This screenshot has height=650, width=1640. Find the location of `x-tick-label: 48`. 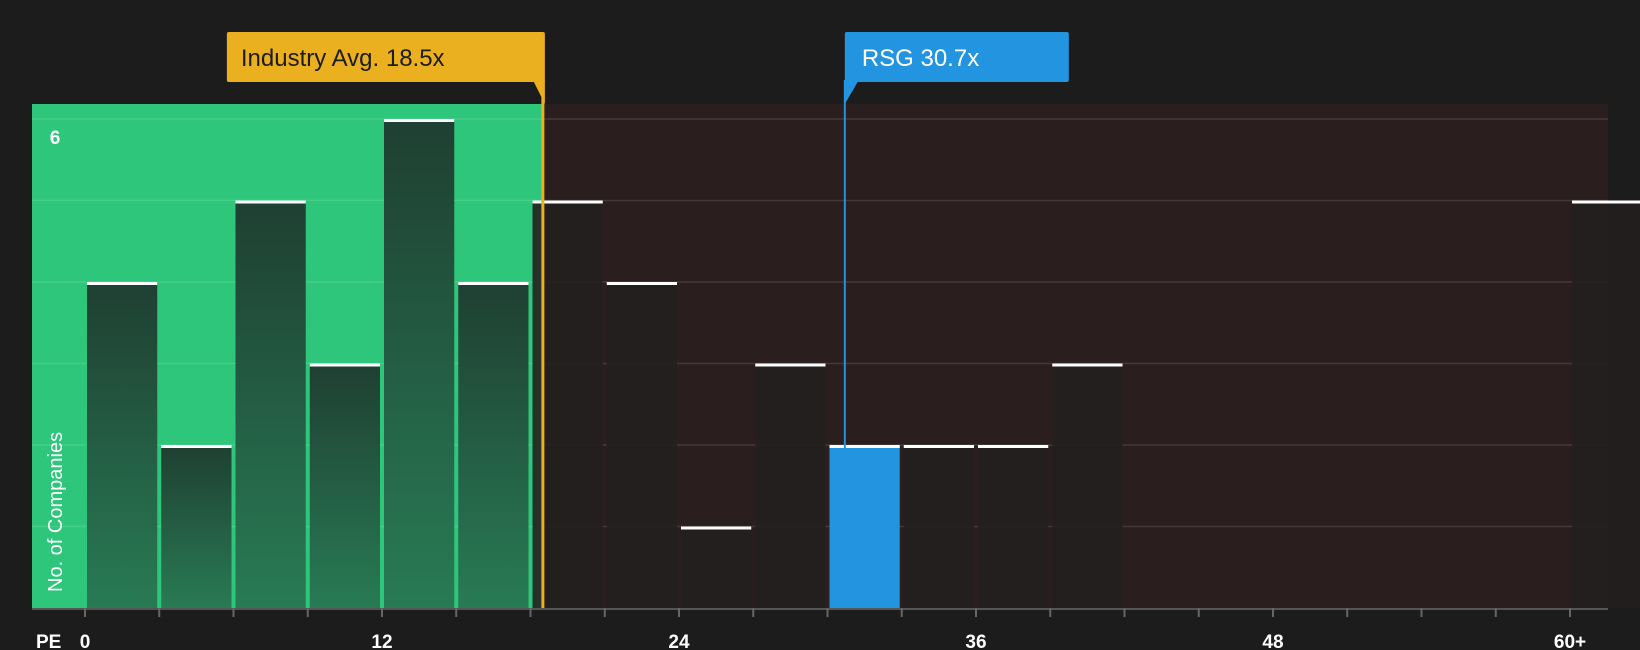

x-tick-label: 48 is located at coordinates (1272, 641).